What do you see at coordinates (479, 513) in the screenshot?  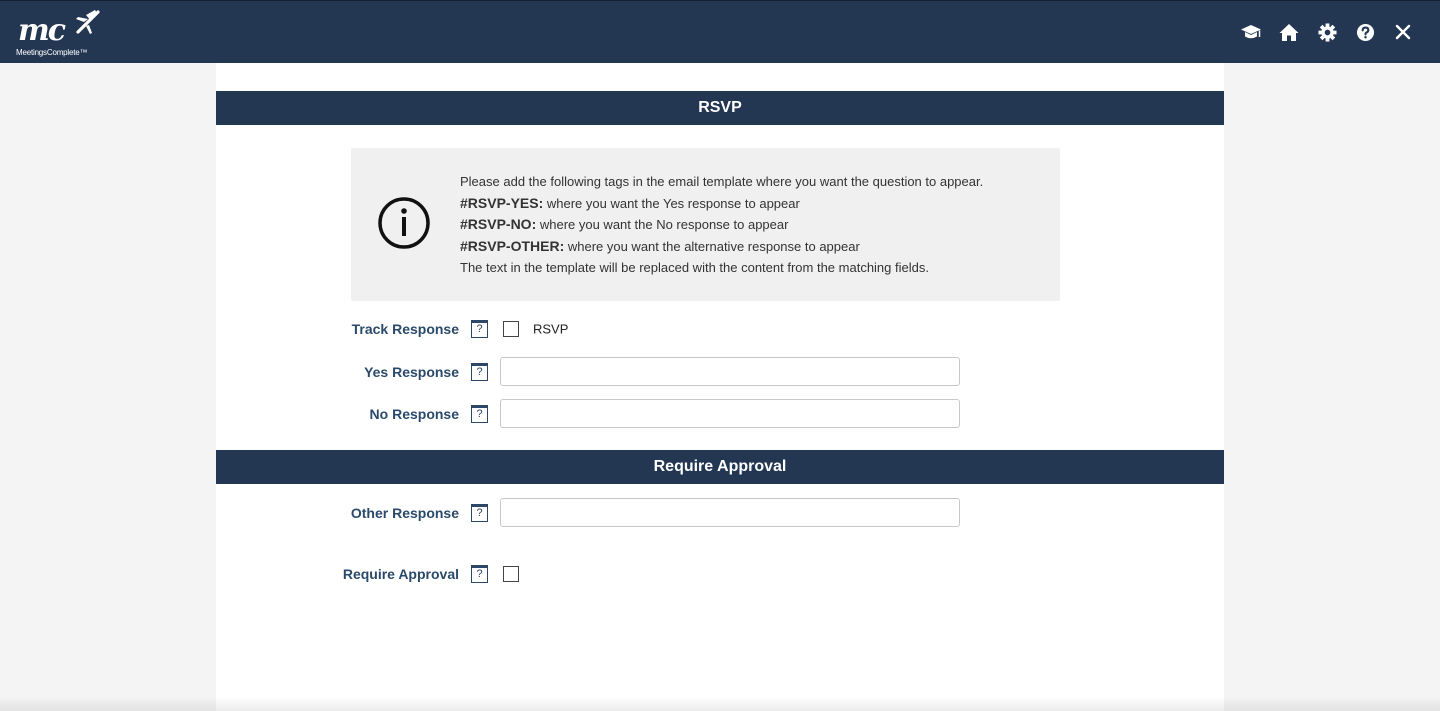 I see `other-response-help-icon: ?` at bounding box center [479, 513].